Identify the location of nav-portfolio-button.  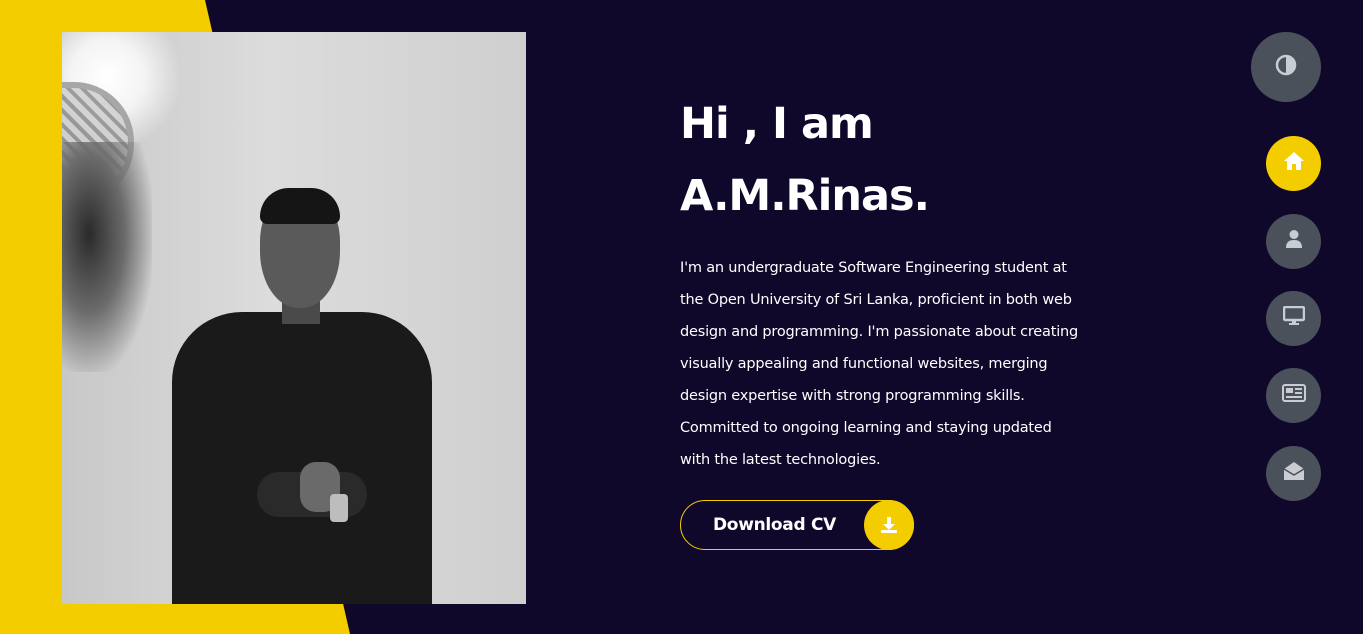
(1293, 318).